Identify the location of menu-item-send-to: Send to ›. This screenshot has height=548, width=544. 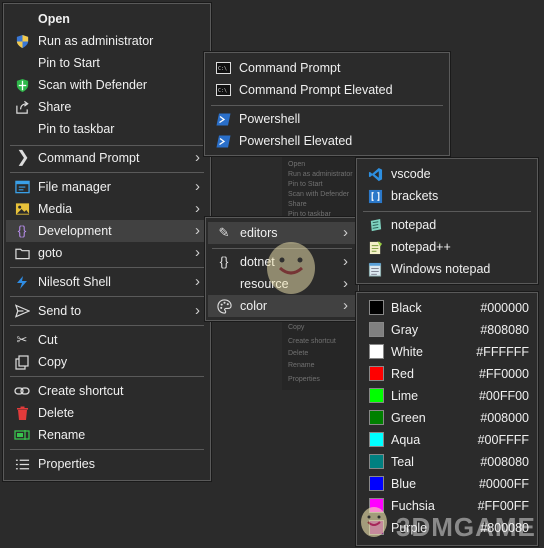
(107, 311).